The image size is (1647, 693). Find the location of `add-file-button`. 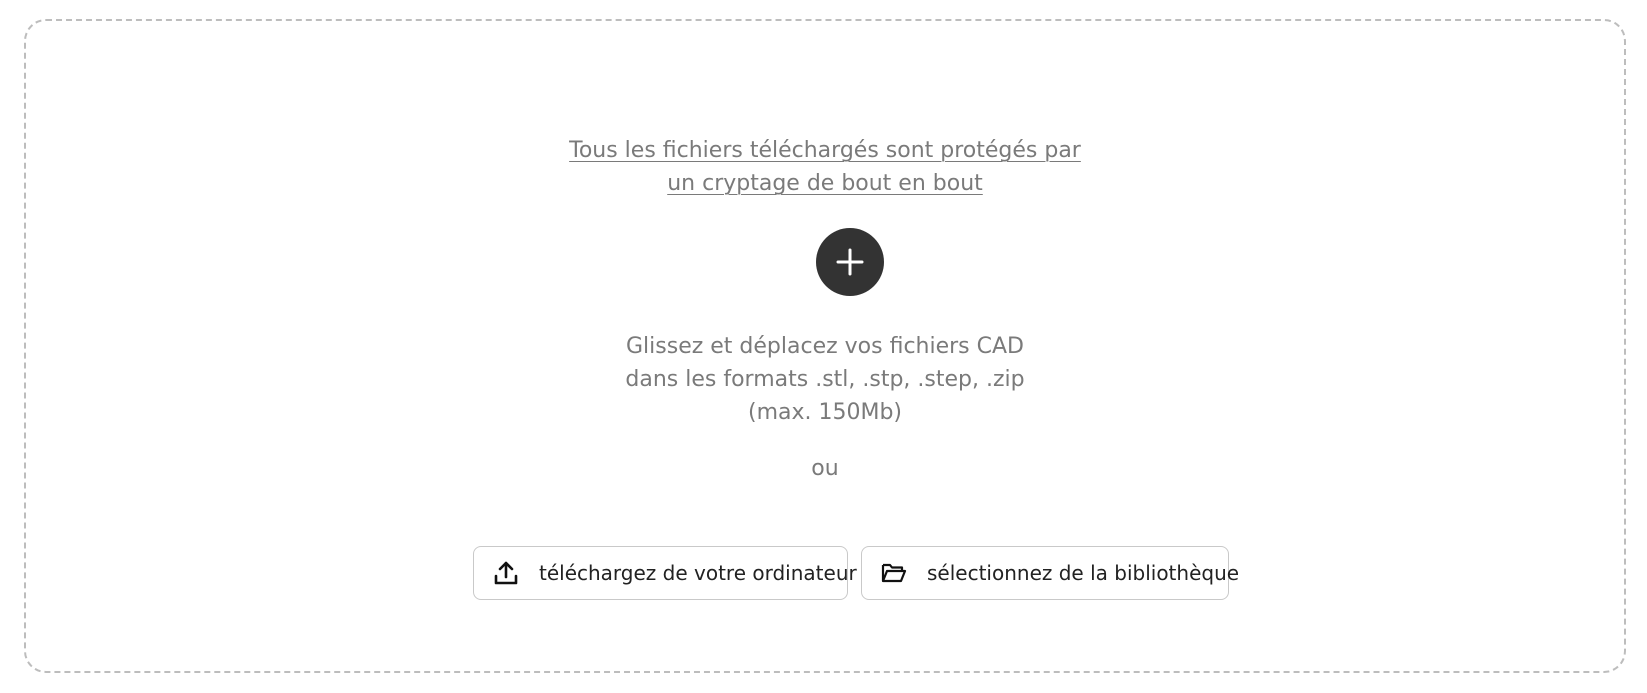

add-file-button is located at coordinates (850, 262).